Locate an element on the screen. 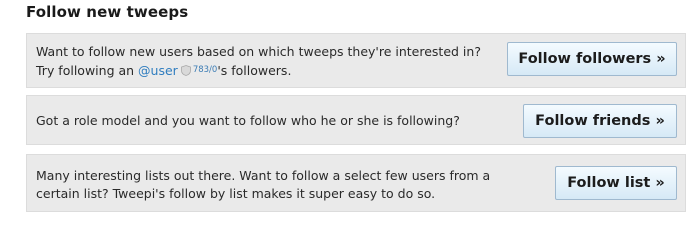  follow-friends-button: Follow friends » is located at coordinates (600, 121).